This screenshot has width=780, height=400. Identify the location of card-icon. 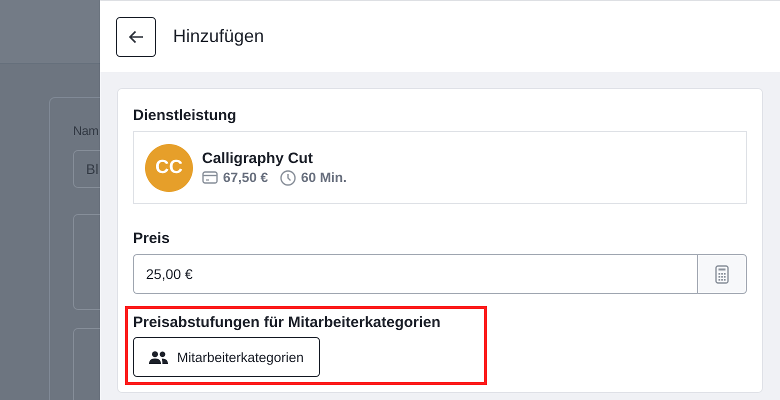
(210, 177).